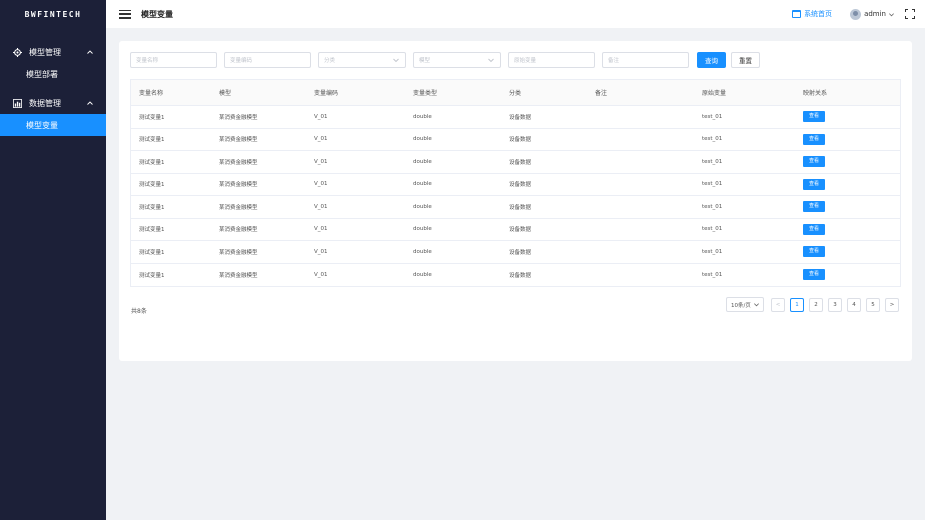 This screenshot has width=925, height=520. I want to click on column-header: 模型, so click(225, 93).